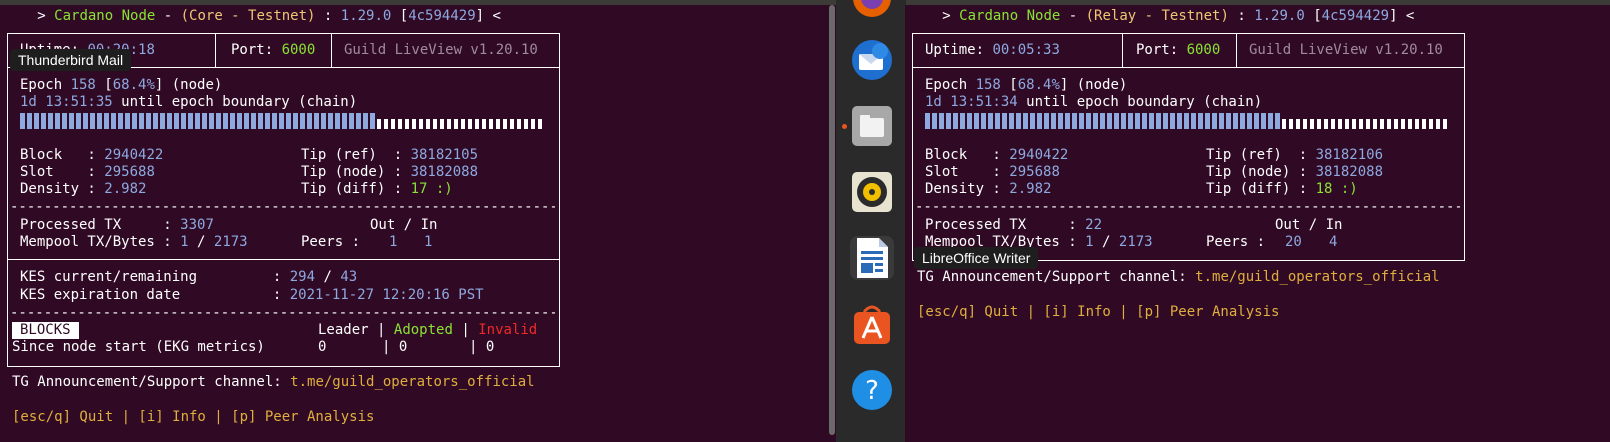 This screenshot has height=442, width=1610. I want to click on files-icon, so click(872, 126).